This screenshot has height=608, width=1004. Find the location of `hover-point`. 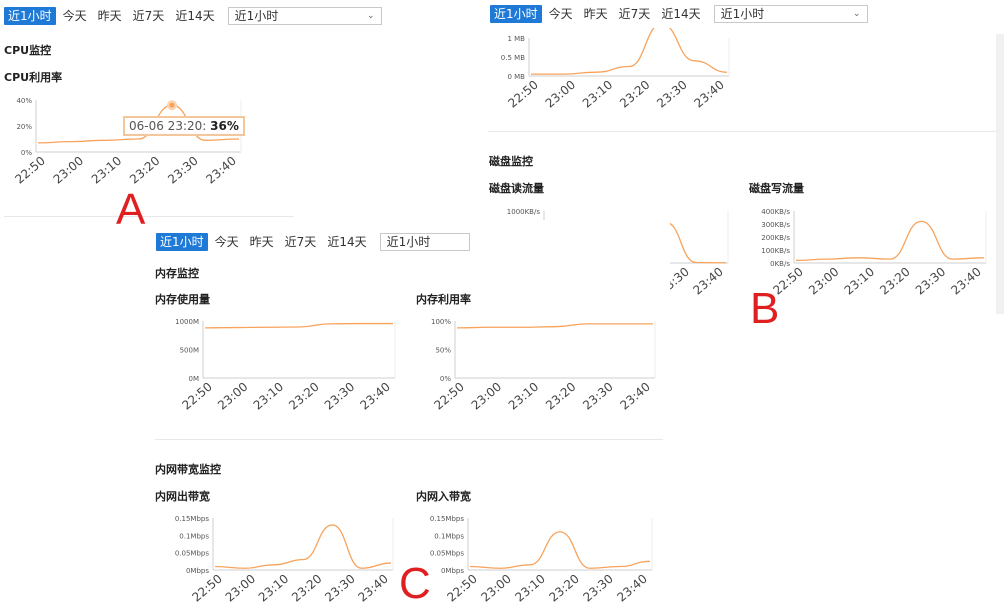

hover-point is located at coordinates (172, 105).